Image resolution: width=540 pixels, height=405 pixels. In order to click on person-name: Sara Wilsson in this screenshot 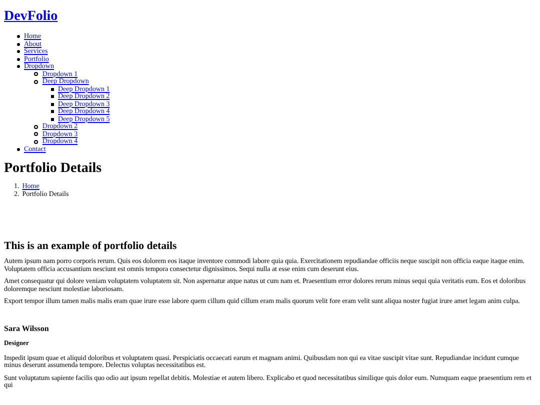, I will do `click(27, 328)`.